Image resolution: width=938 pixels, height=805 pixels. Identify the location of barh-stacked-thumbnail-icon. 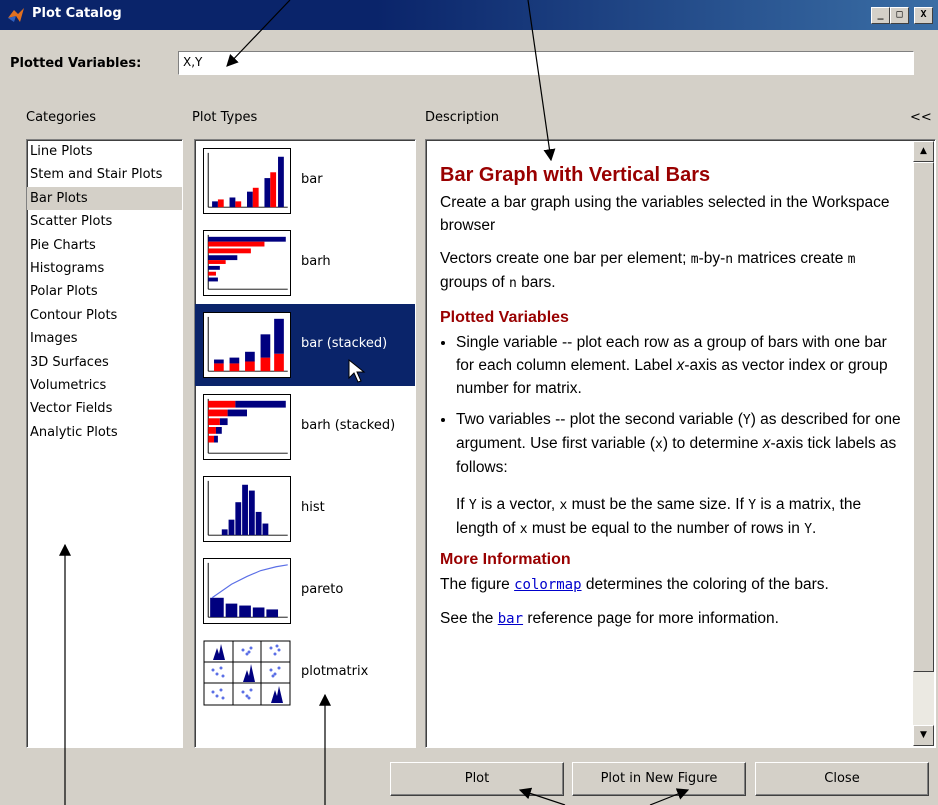
(247, 427).